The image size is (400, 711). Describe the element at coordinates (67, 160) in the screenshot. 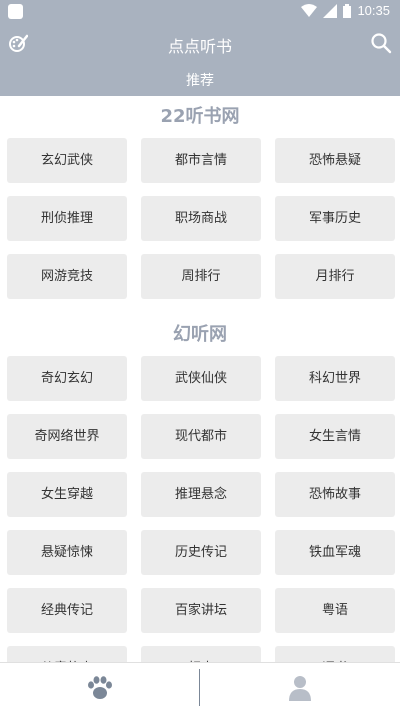

I see `category-button: 玄幻武侠` at that location.